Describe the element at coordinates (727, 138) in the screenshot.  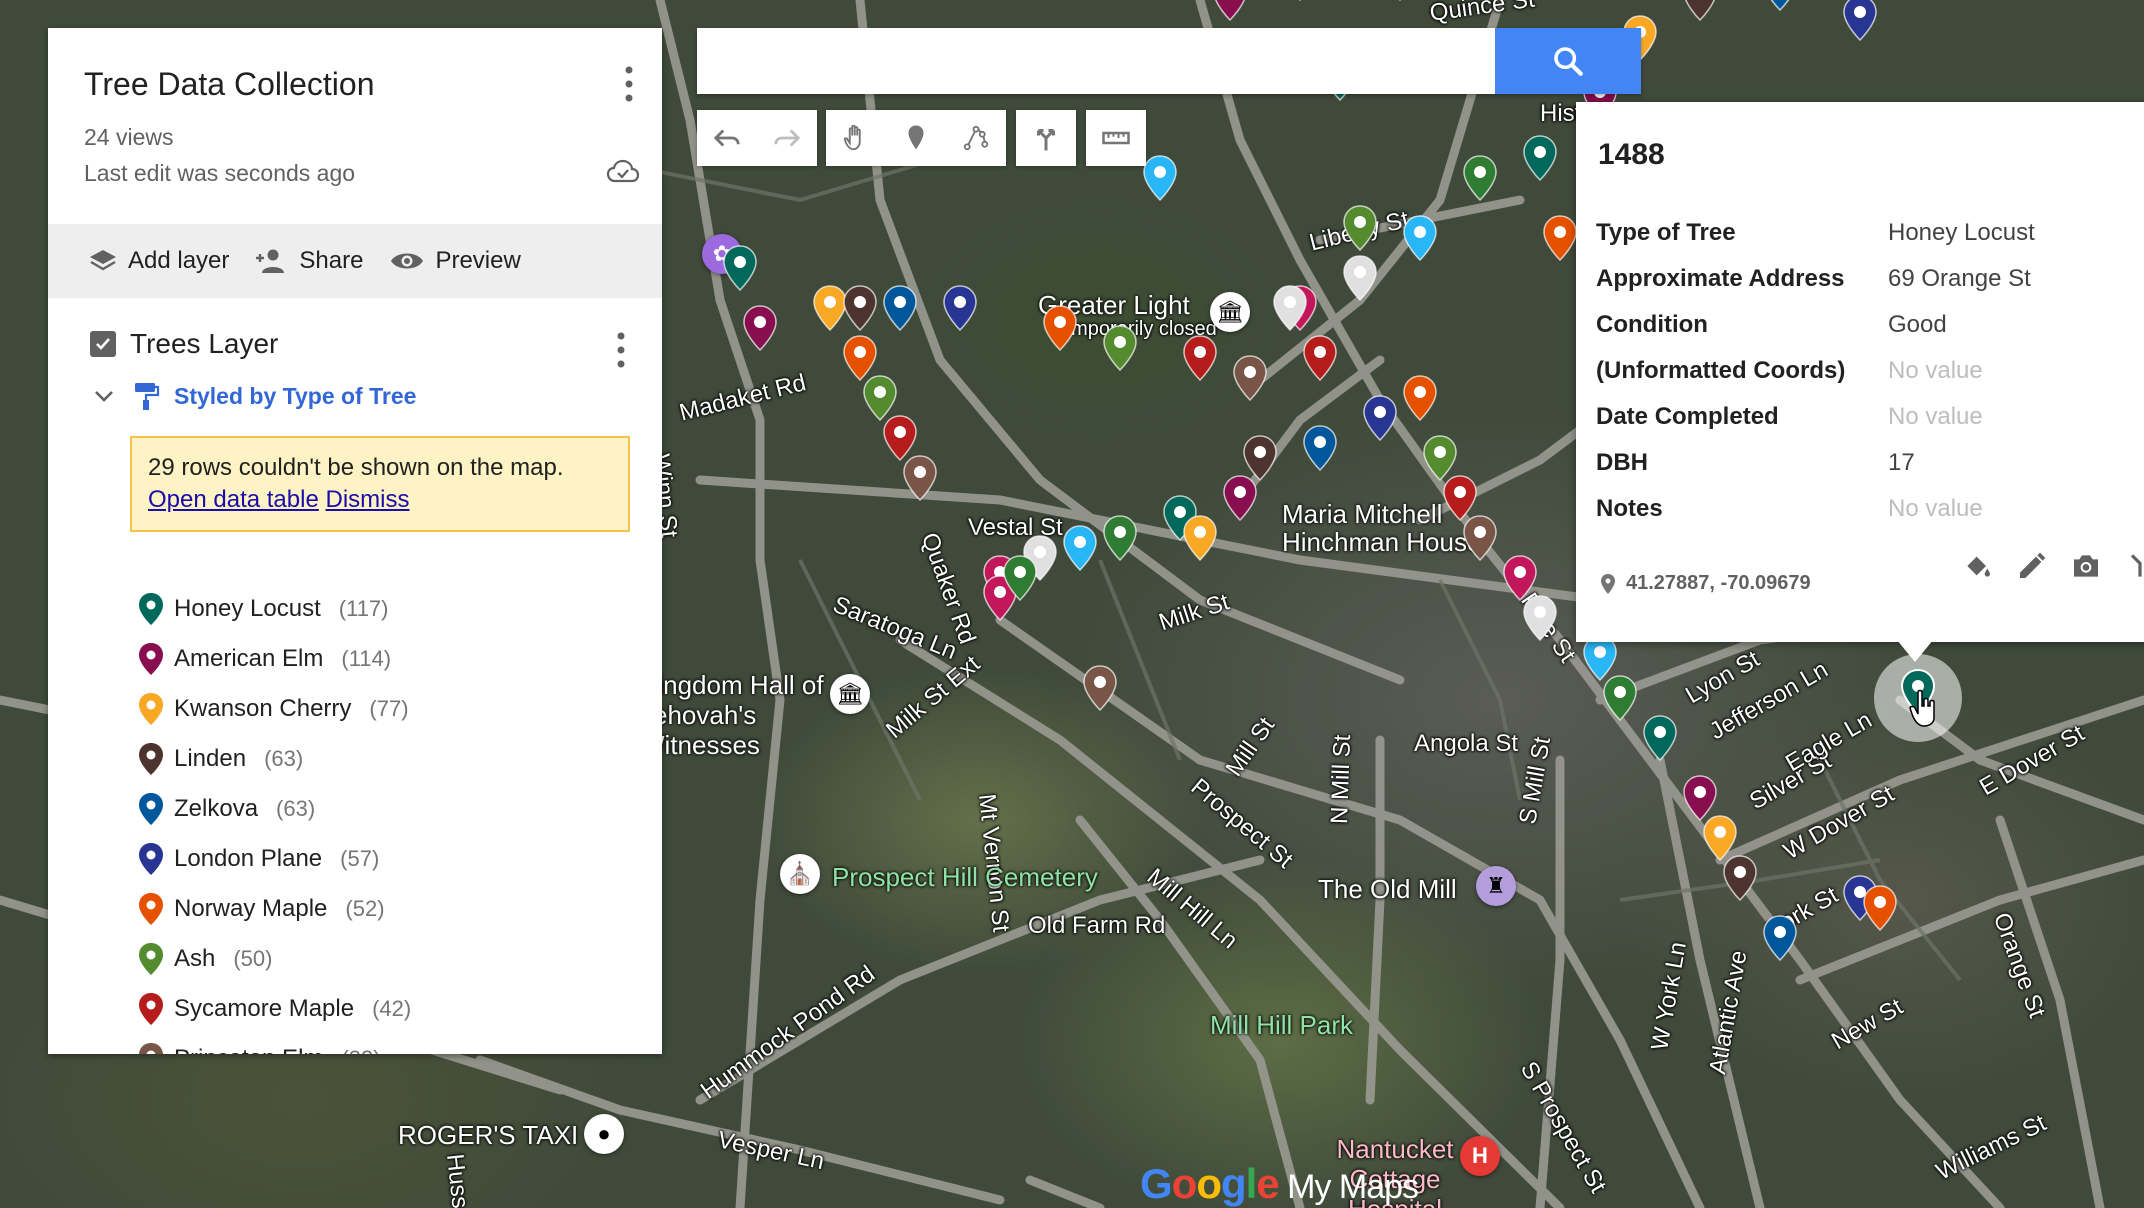
I see `undo-button` at that location.